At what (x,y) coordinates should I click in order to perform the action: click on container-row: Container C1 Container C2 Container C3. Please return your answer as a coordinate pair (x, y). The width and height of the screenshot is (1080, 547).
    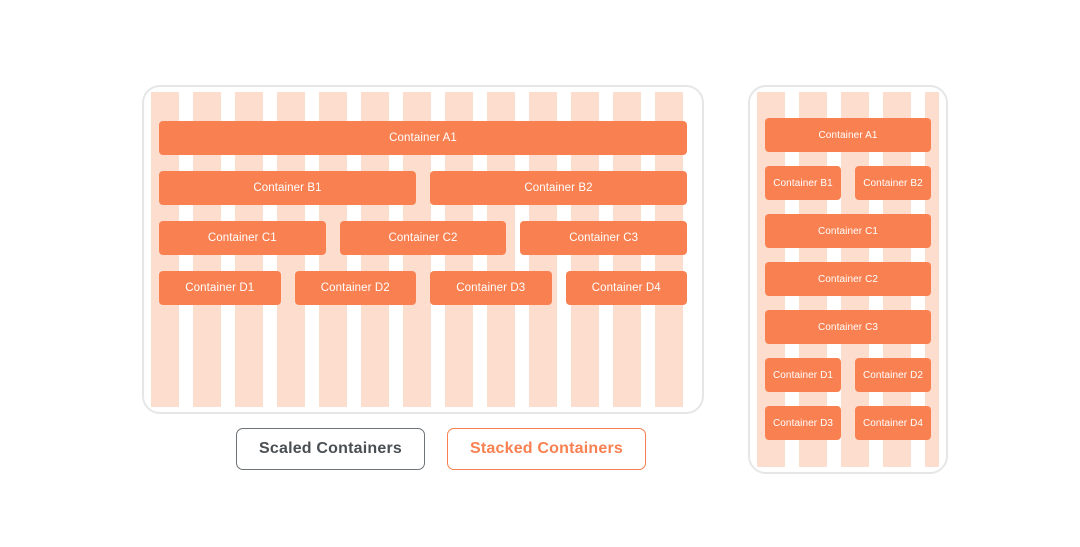
    Looking at the image, I should click on (423, 238).